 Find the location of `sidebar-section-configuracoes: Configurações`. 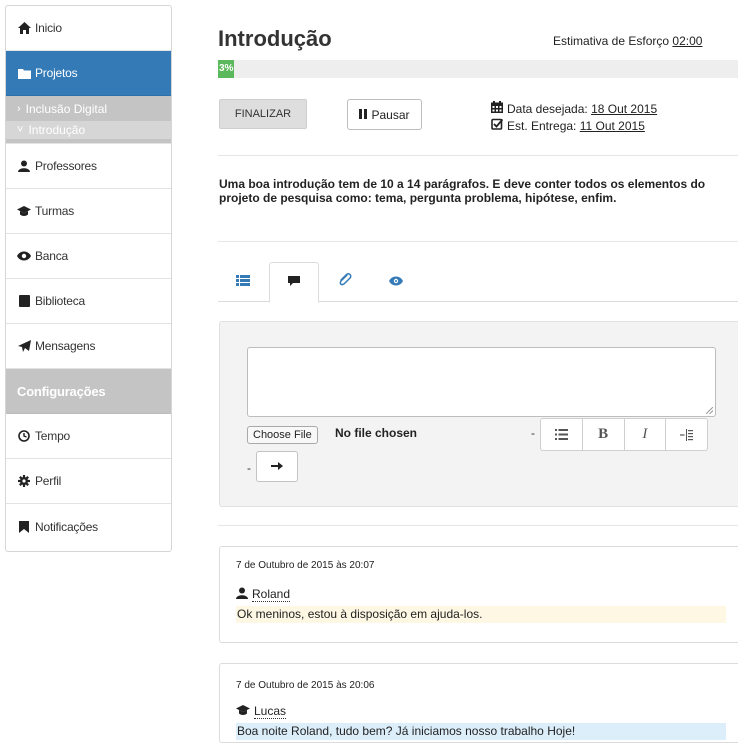

sidebar-section-configuracoes: Configurações is located at coordinates (88, 391).